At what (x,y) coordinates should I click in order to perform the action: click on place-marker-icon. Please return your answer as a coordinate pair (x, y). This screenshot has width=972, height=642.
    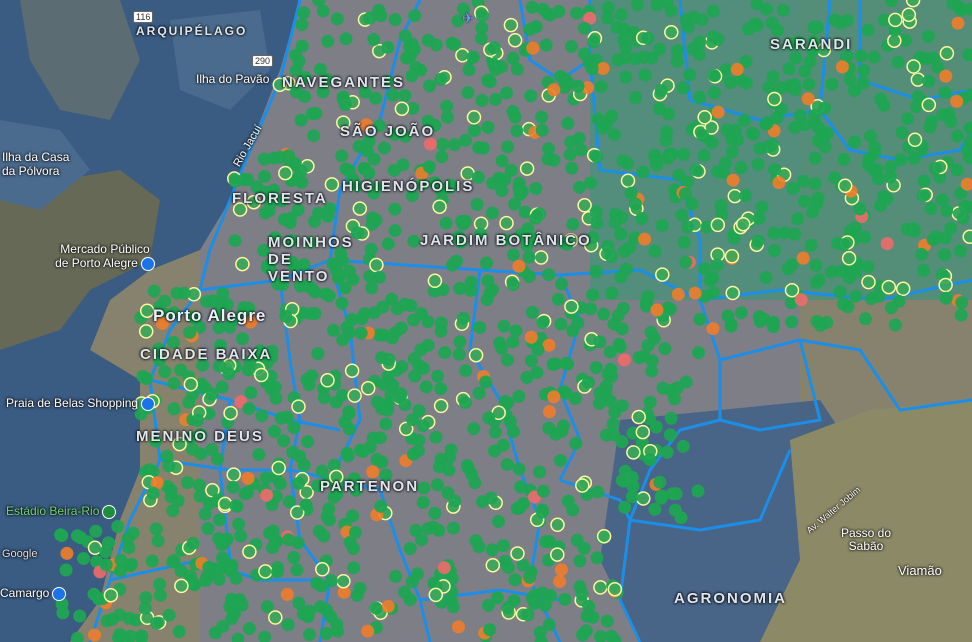
    Looking at the image, I should click on (59, 593).